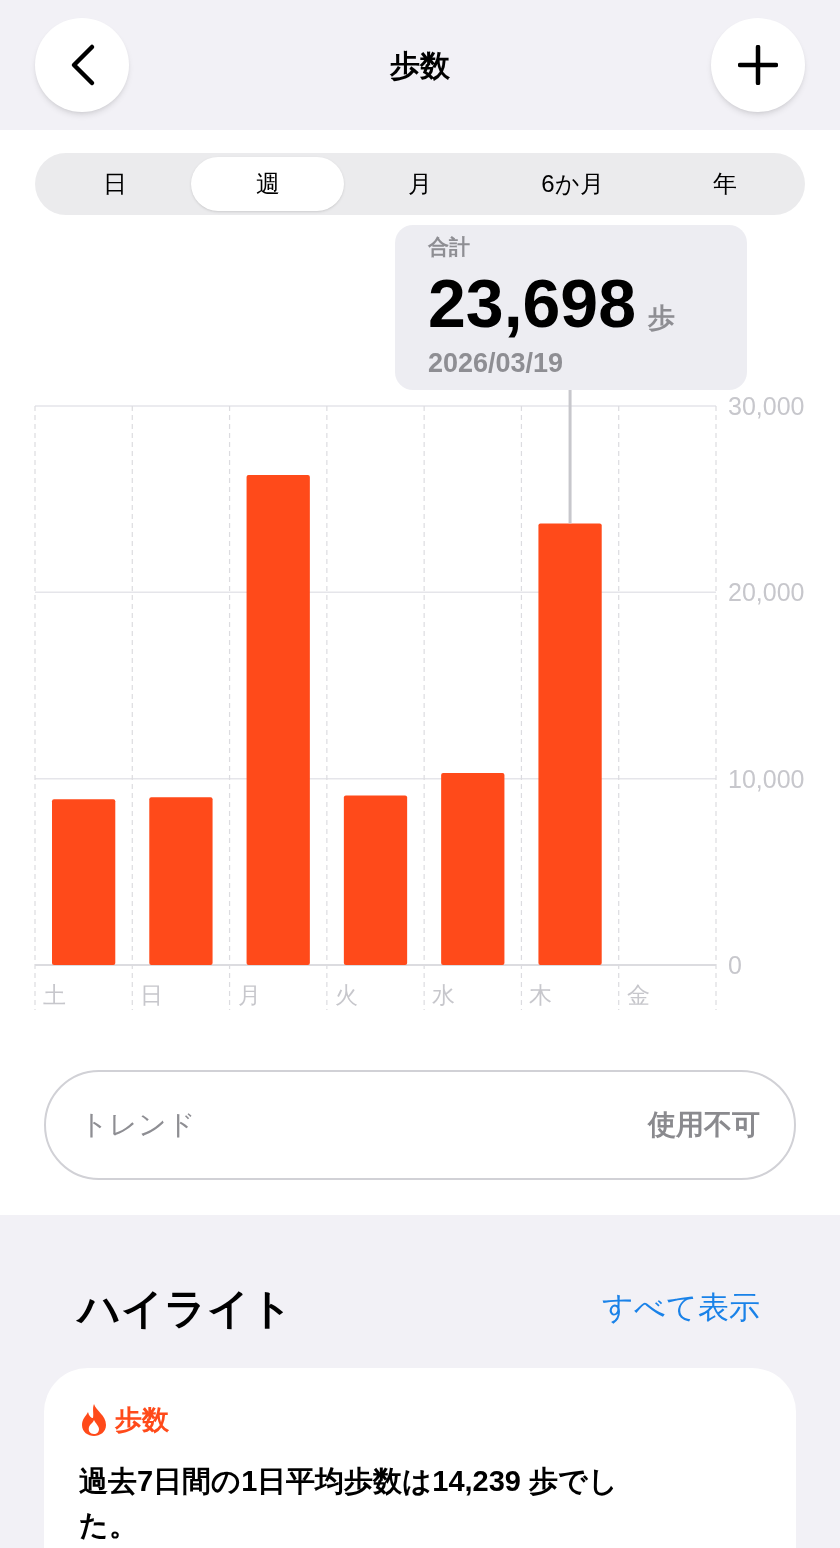 This screenshot has height=1548, width=840. I want to click on period-tab: 週, so click(267, 184).